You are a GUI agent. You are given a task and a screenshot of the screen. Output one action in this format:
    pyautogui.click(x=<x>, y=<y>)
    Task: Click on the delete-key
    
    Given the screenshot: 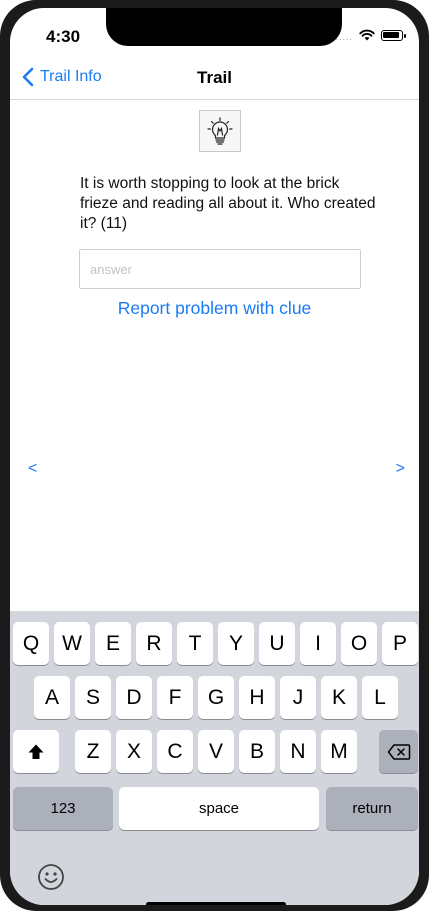 What is the action you would take?
    pyautogui.click(x=398, y=751)
    